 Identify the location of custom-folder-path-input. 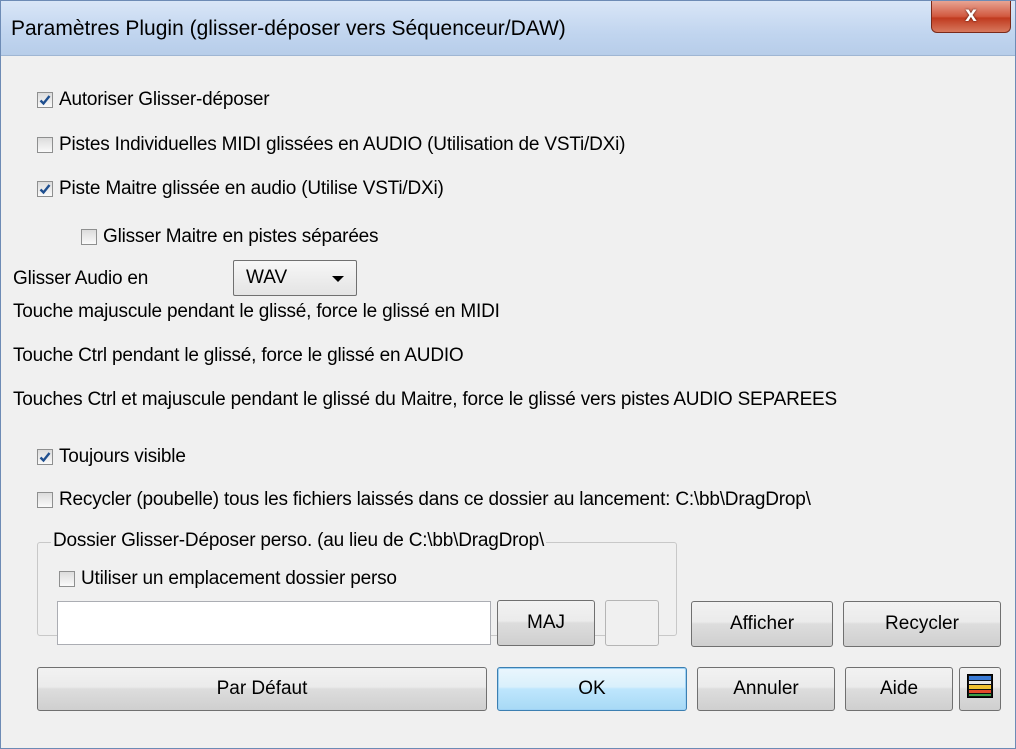
(274, 623).